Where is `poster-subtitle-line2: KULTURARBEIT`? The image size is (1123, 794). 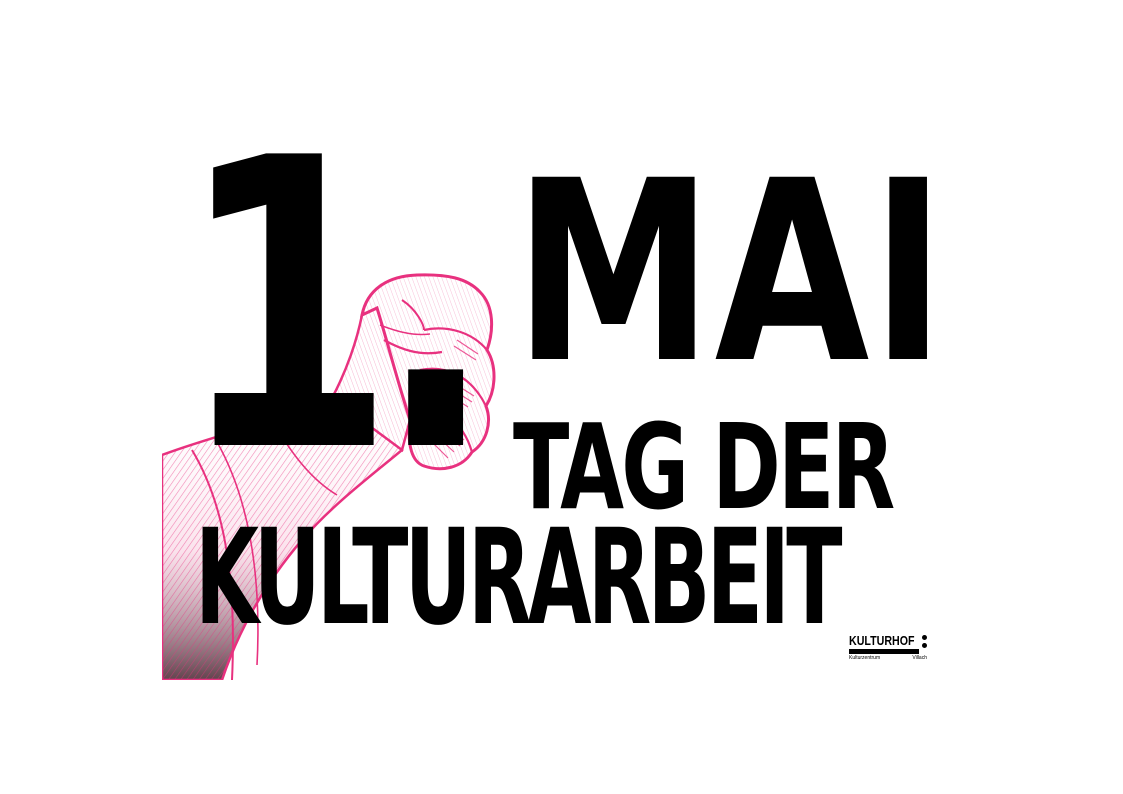
poster-subtitle-line2: KULTURARBEIT is located at coordinates (519, 578).